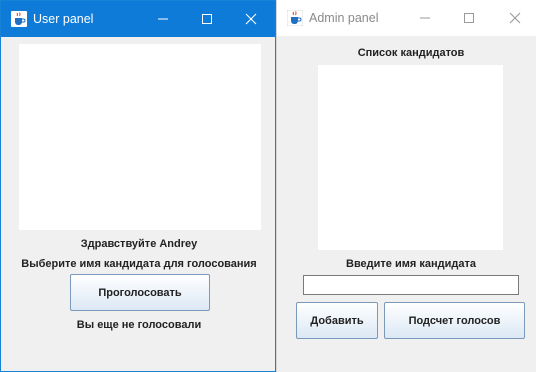 Image resolution: width=536 pixels, height=372 pixels. What do you see at coordinates (411, 285) in the screenshot?
I see `candidate-name-input` at bounding box center [411, 285].